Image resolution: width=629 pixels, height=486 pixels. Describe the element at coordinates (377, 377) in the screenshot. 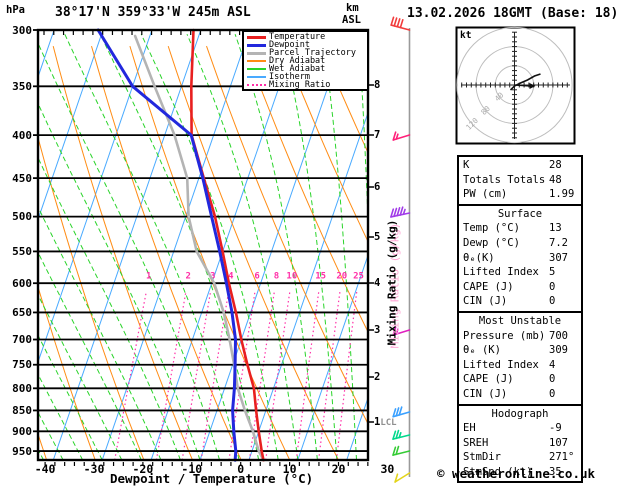

I see `km-tick-label: 2` at that location.